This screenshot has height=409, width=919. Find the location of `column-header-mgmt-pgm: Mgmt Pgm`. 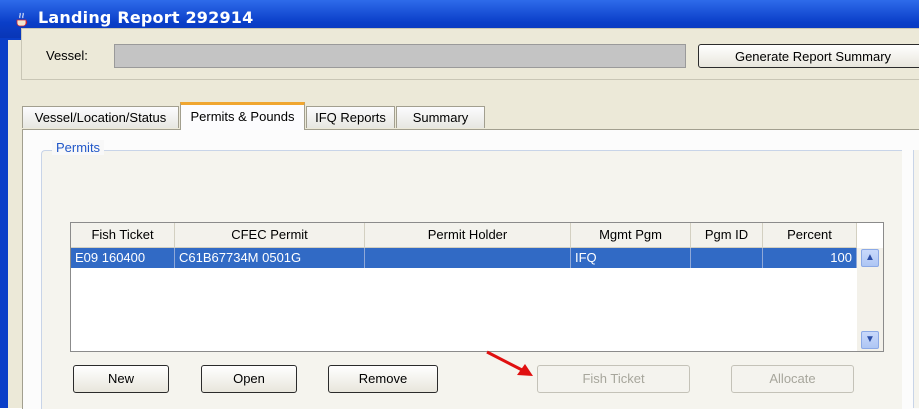

column-header-mgmt-pgm: Mgmt Pgm is located at coordinates (631, 235).